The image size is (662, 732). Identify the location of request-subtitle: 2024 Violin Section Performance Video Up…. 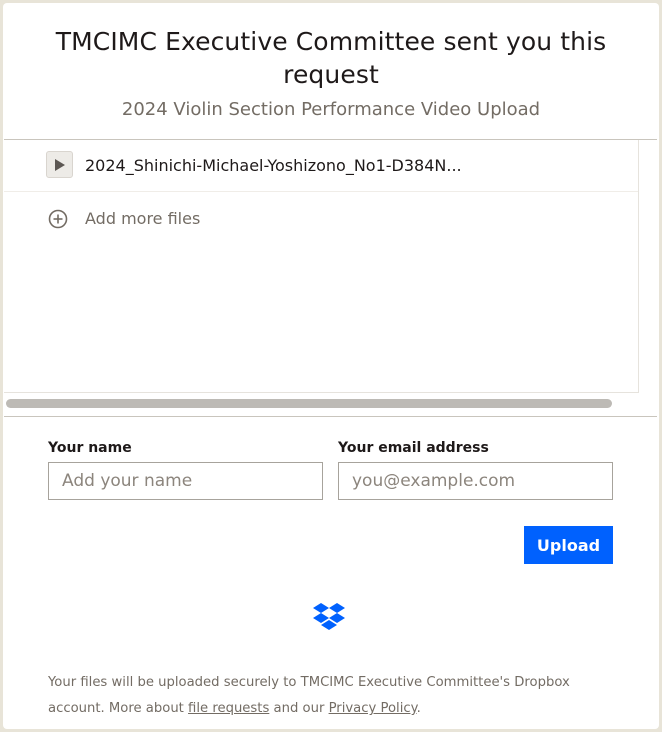
(331, 109).